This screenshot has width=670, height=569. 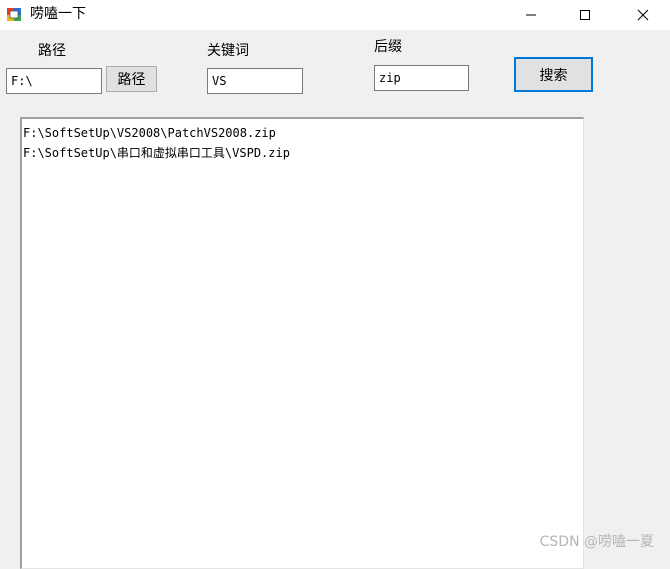 I want to click on app-icon, so click(x=14, y=14).